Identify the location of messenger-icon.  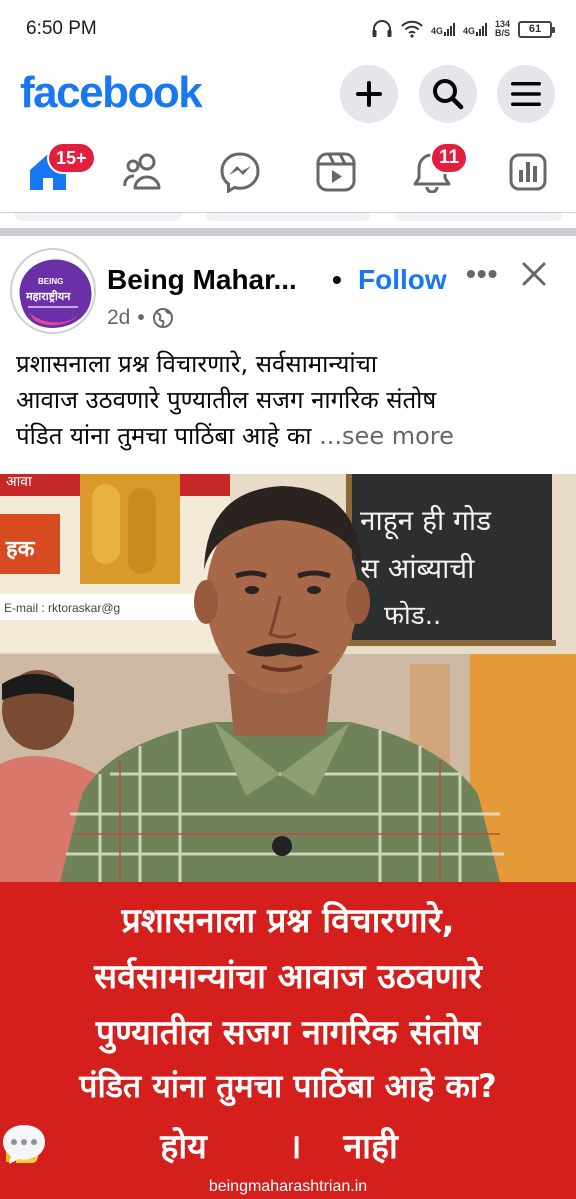
(240, 172).